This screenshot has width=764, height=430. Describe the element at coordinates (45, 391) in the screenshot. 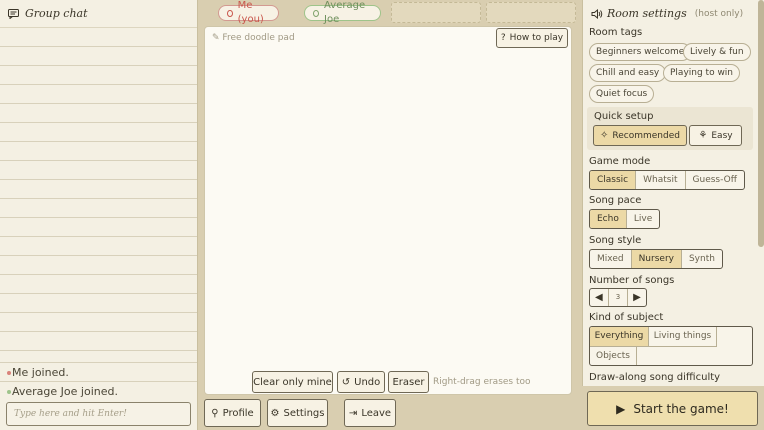

I see `message-author: Average Joe` at that location.